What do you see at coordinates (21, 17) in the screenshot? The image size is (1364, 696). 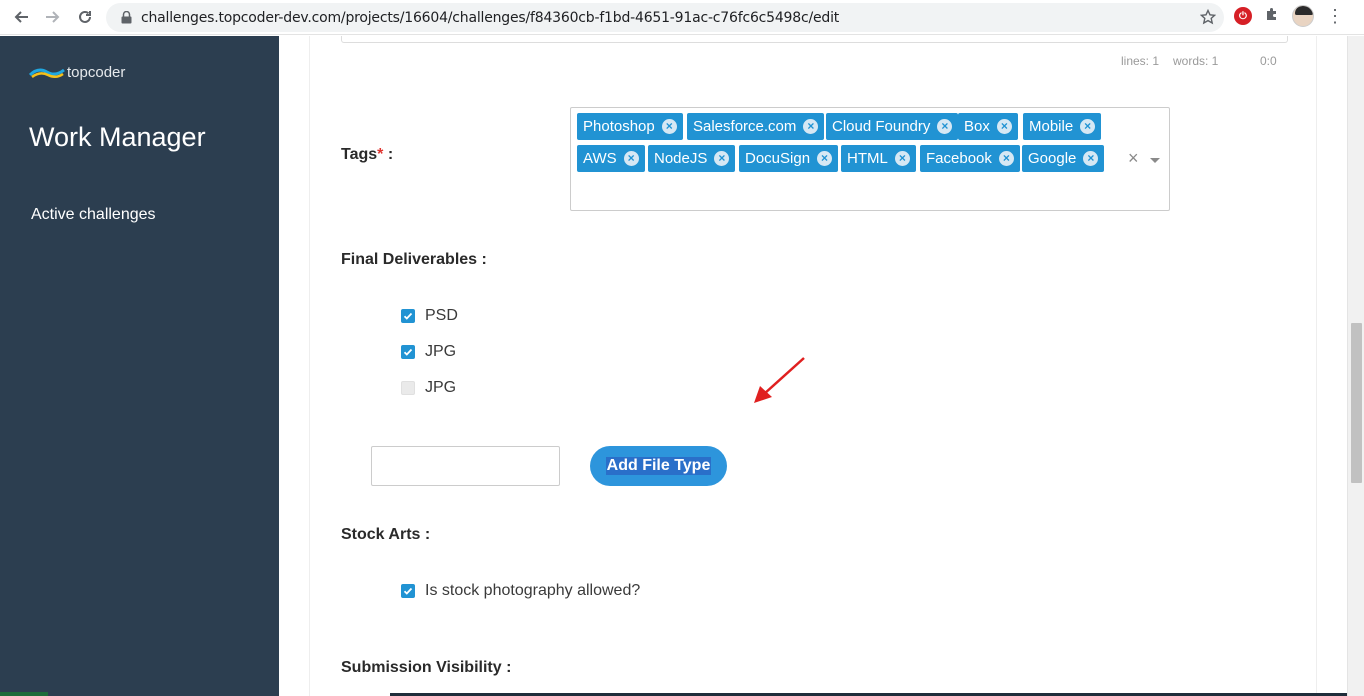 I see `back-icon` at bounding box center [21, 17].